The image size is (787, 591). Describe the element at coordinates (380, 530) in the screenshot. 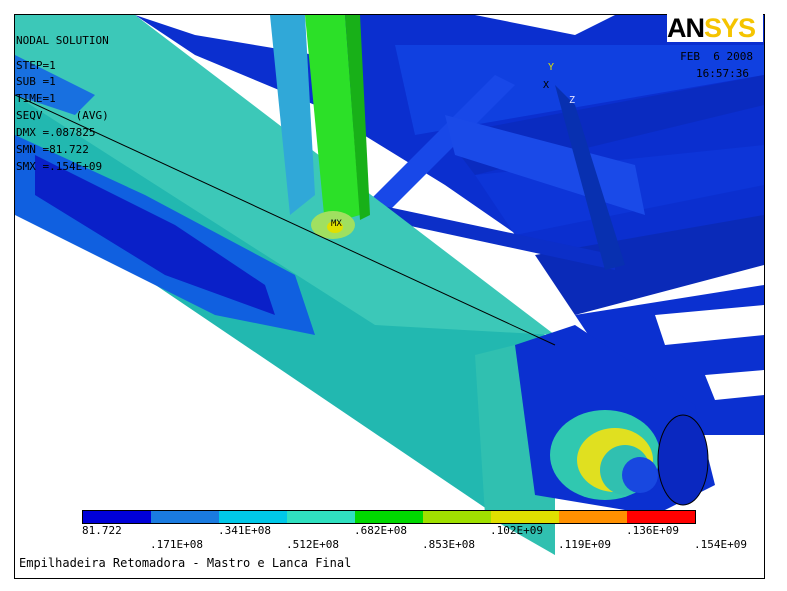

I see `legend-tick-4: .682E+08` at that location.